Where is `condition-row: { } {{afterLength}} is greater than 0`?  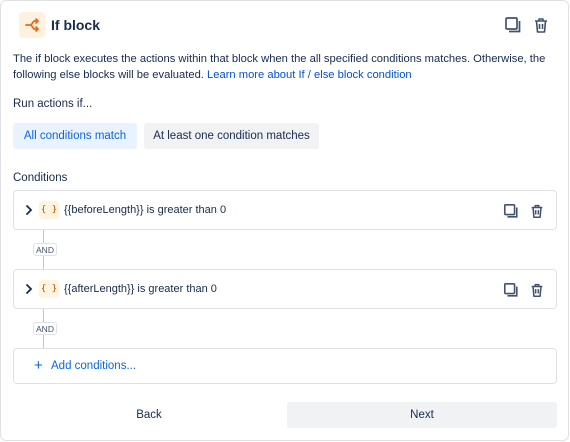 condition-row: { } {{afterLength}} is greater than 0 is located at coordinates (285, 289).